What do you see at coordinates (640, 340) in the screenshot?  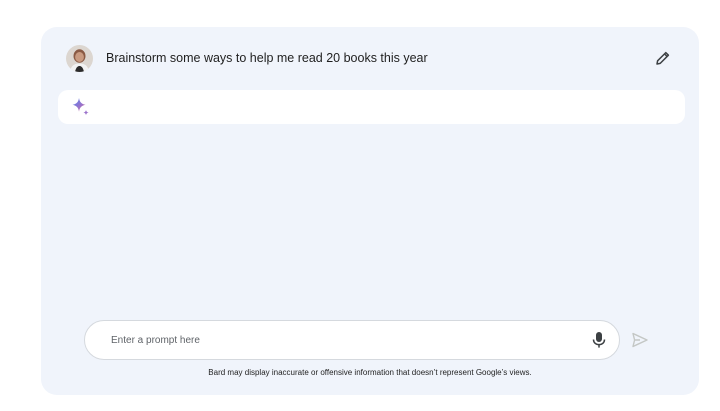 I see `send-icon` at bounding box center [640, 340].